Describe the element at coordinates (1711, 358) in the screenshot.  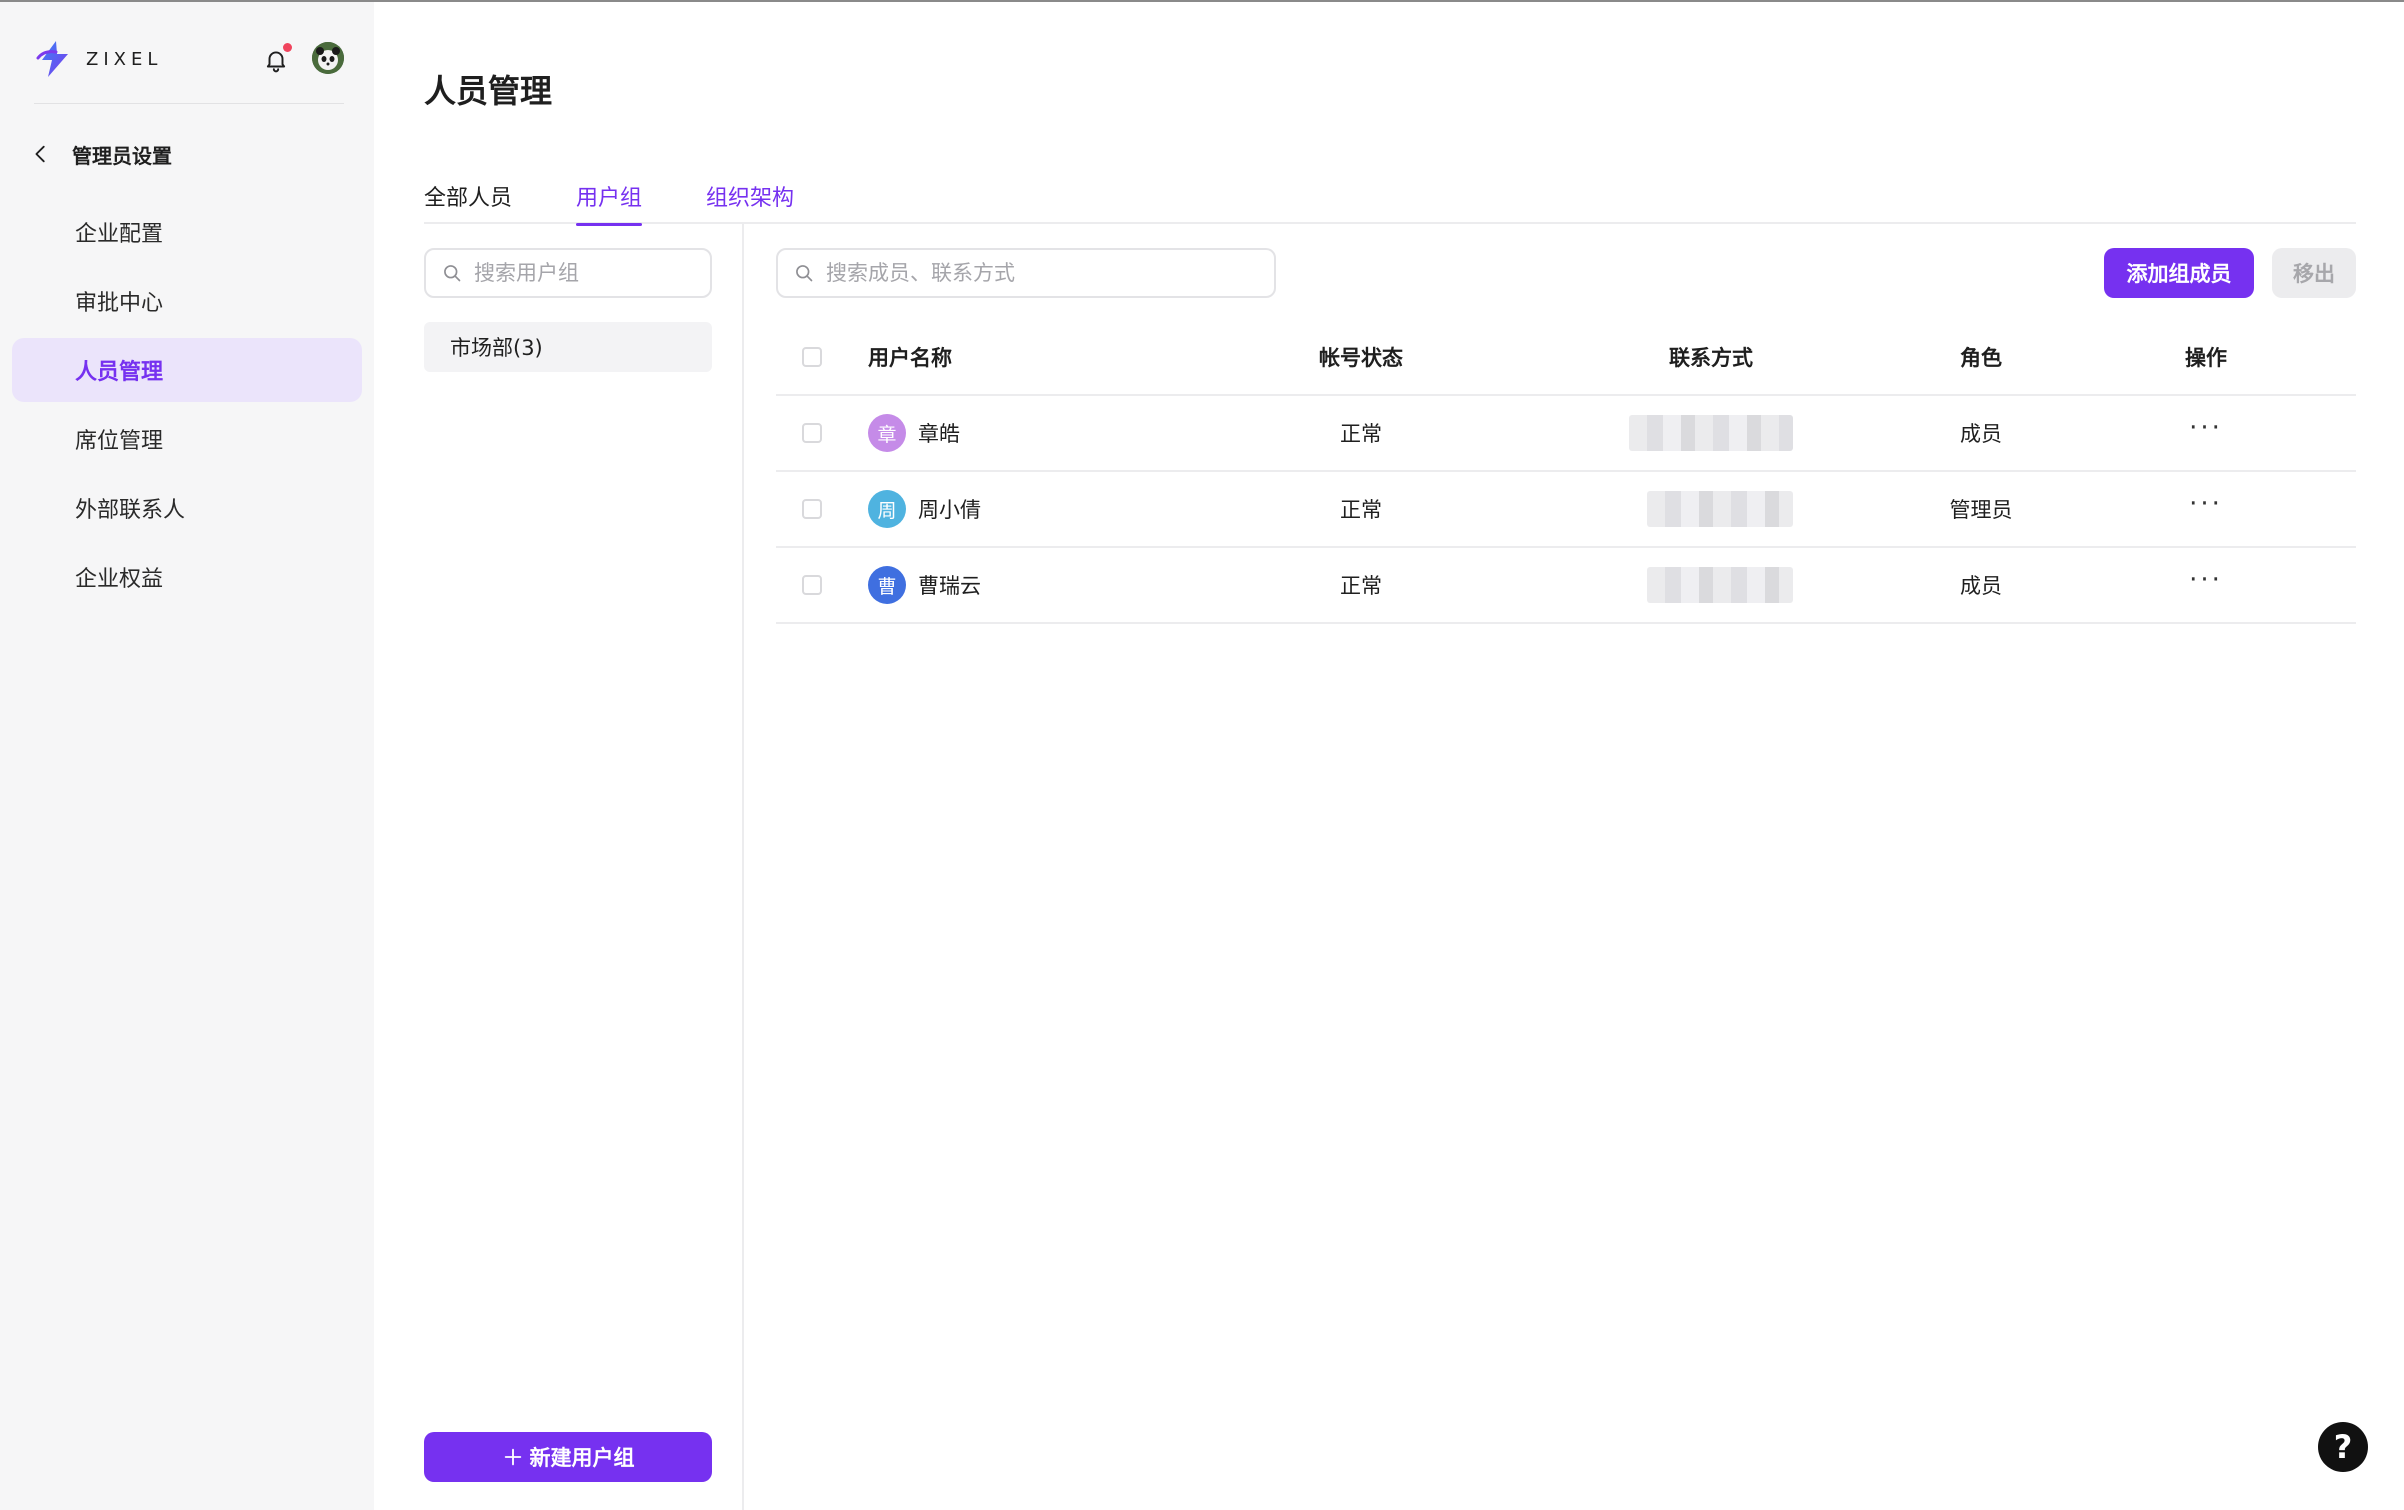
I see `column-header-contact: 联系方式` at that location.